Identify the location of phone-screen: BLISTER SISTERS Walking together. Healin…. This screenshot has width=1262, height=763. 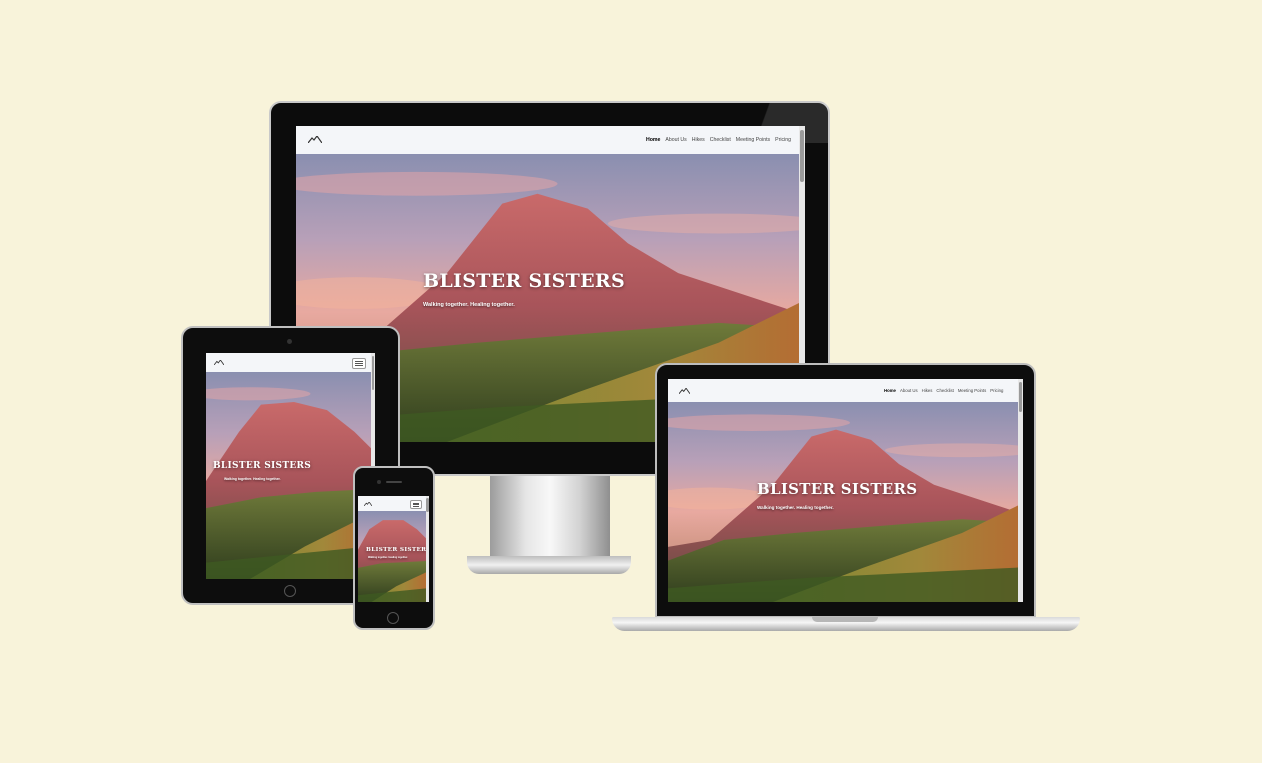
(393, 549).